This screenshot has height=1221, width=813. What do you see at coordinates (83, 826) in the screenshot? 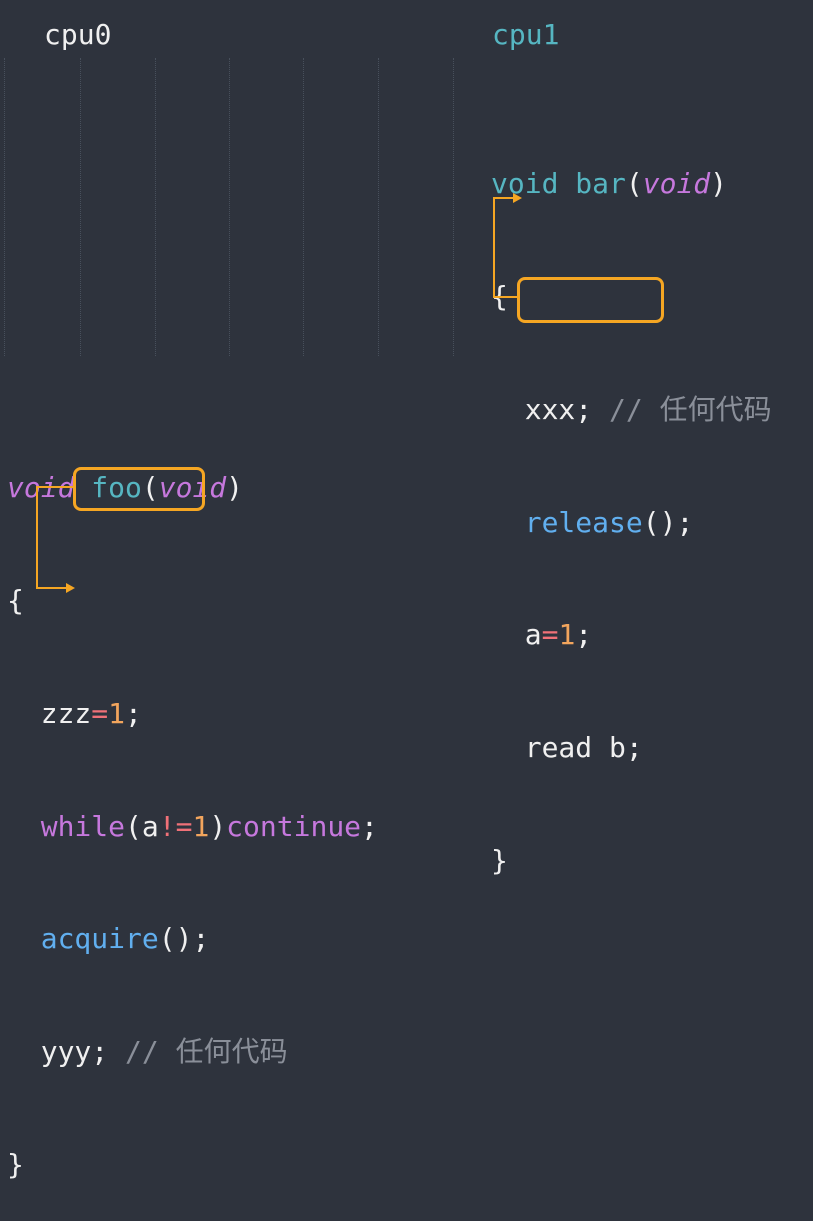
I see `keyword: while` at bounding box center [83, 826].